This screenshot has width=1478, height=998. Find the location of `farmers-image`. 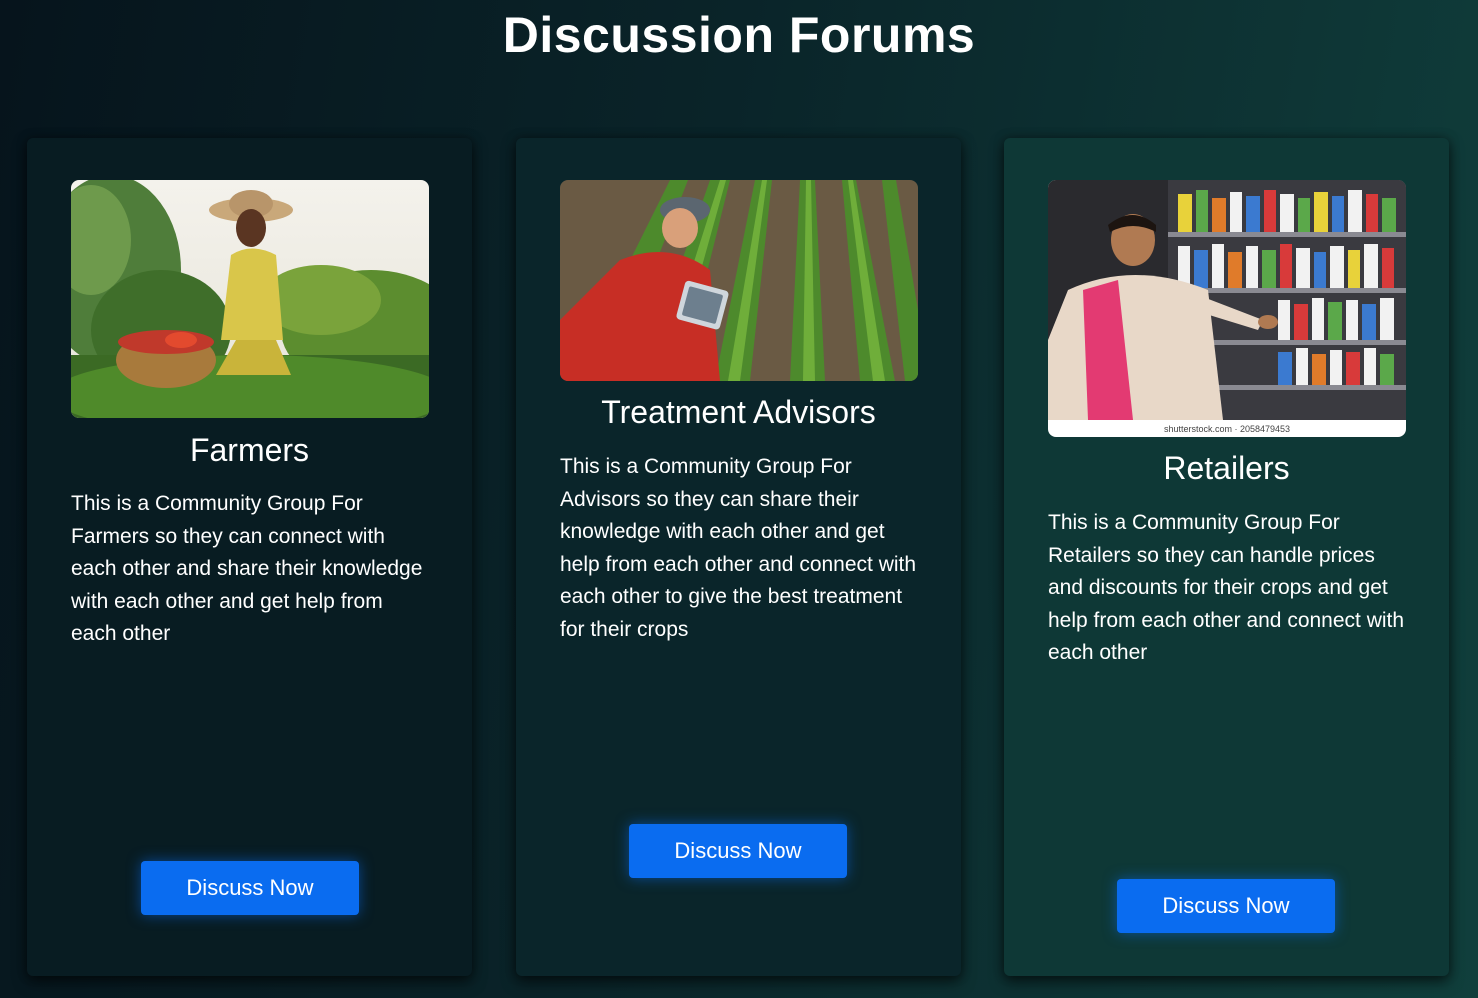

farmers-image is located at coordinates (250, 299).